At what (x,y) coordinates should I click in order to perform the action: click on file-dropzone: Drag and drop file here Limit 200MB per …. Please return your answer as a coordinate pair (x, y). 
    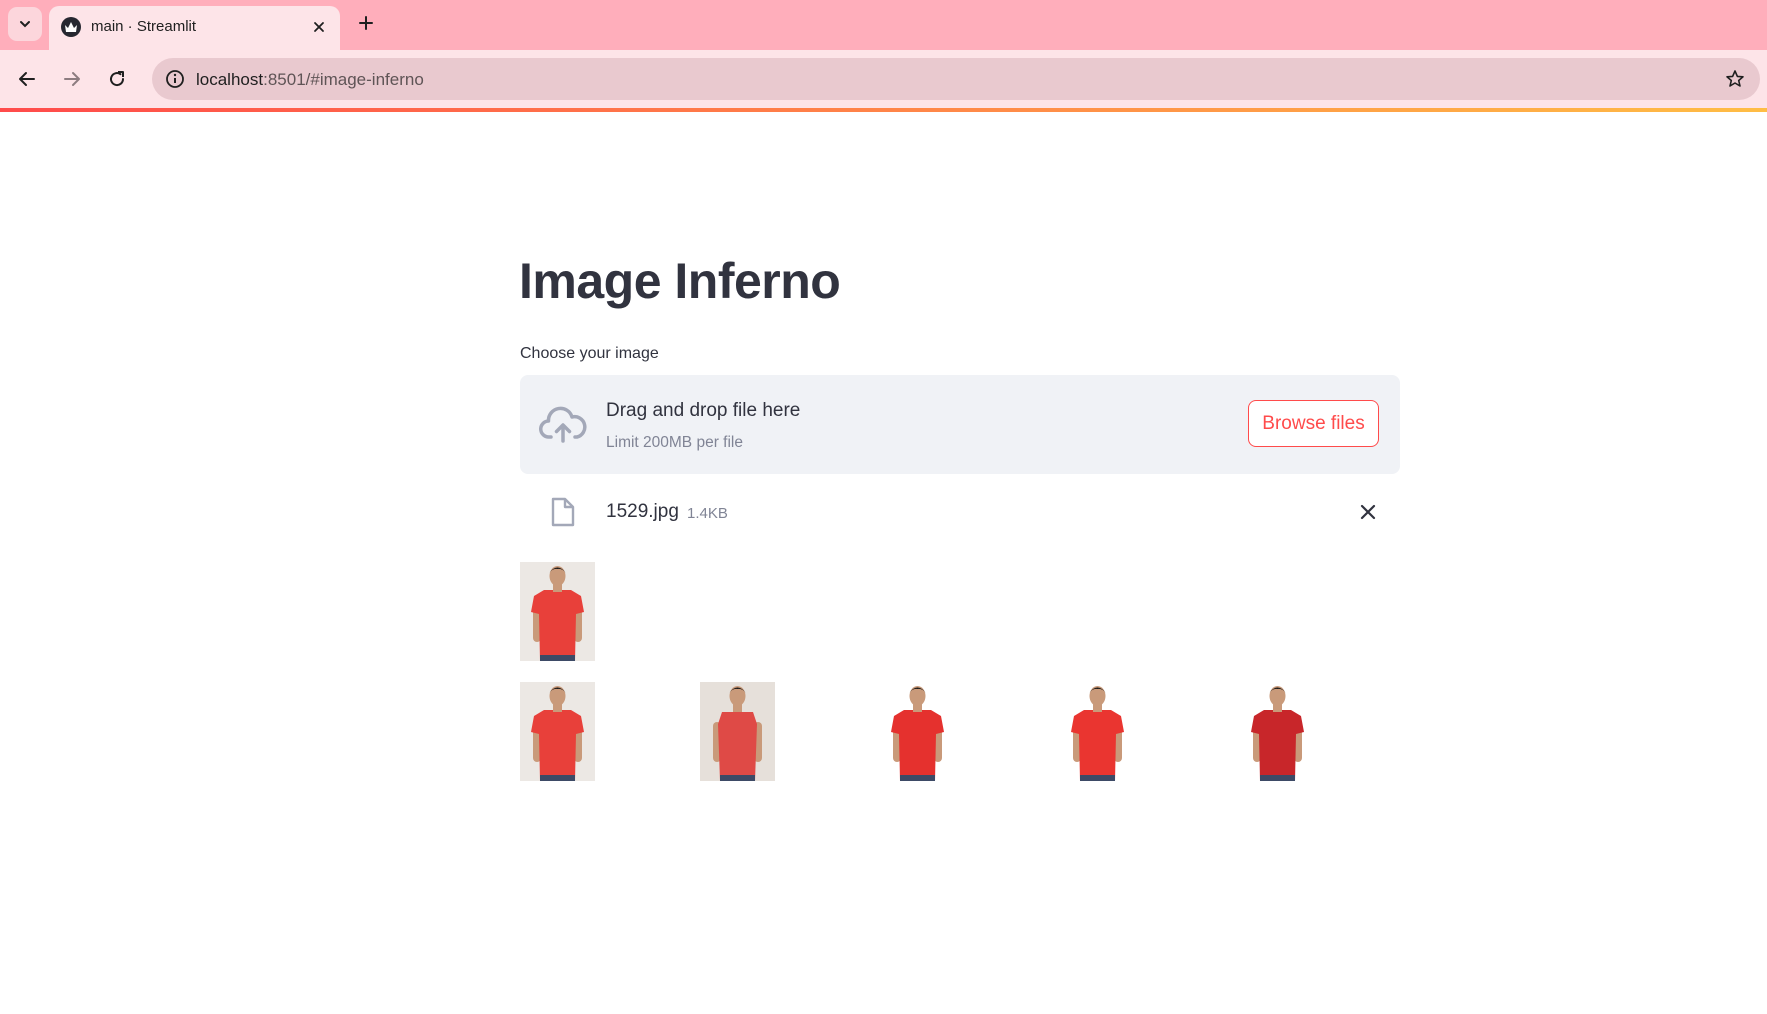
    Looking at the image, I should click on (960, 424).